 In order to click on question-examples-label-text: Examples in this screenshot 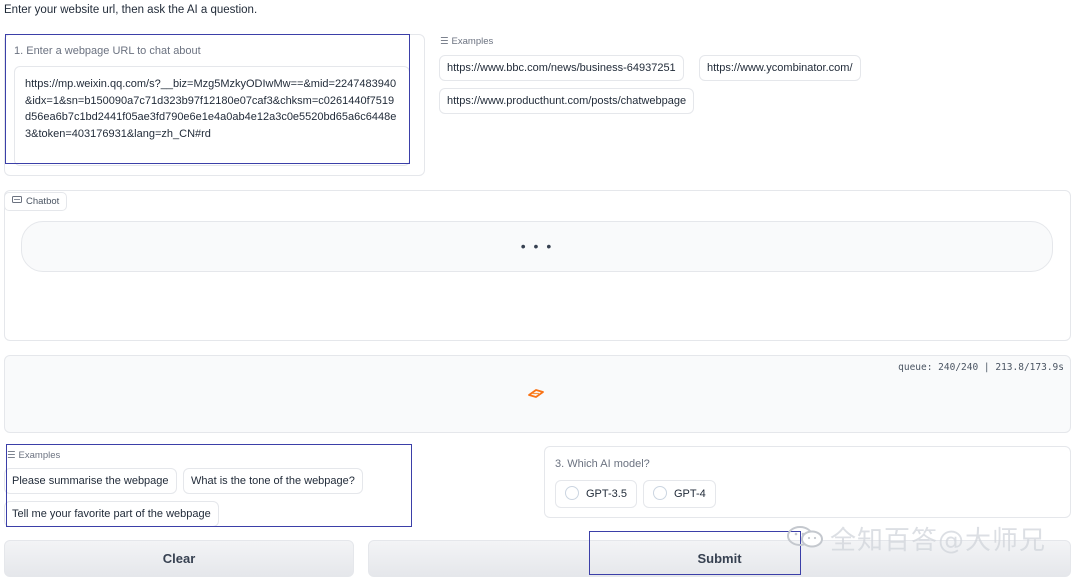, I will do `click(39, 455)`.